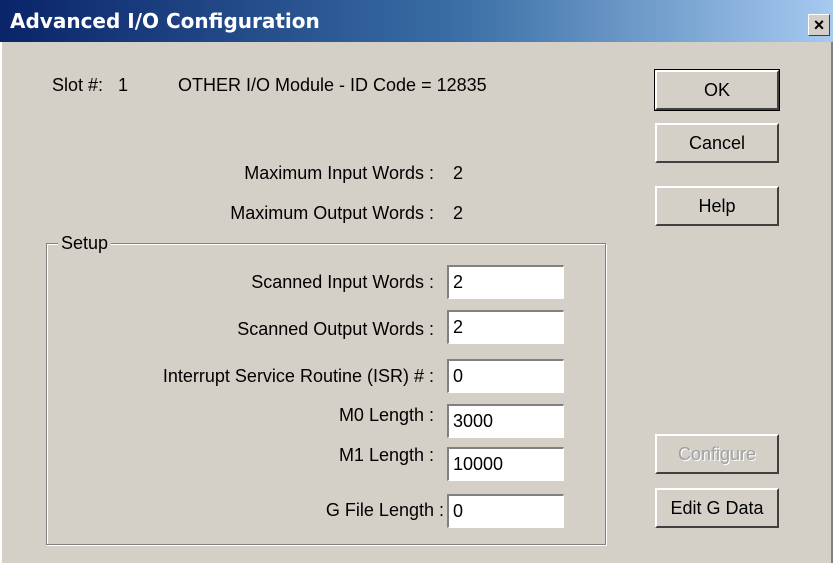 The image size is (833, 563). What do you see at coordinates (339, 173) in the screenshot?
I see `max-input-label: Maximum Input Words :` at bounding box center [339, 173].